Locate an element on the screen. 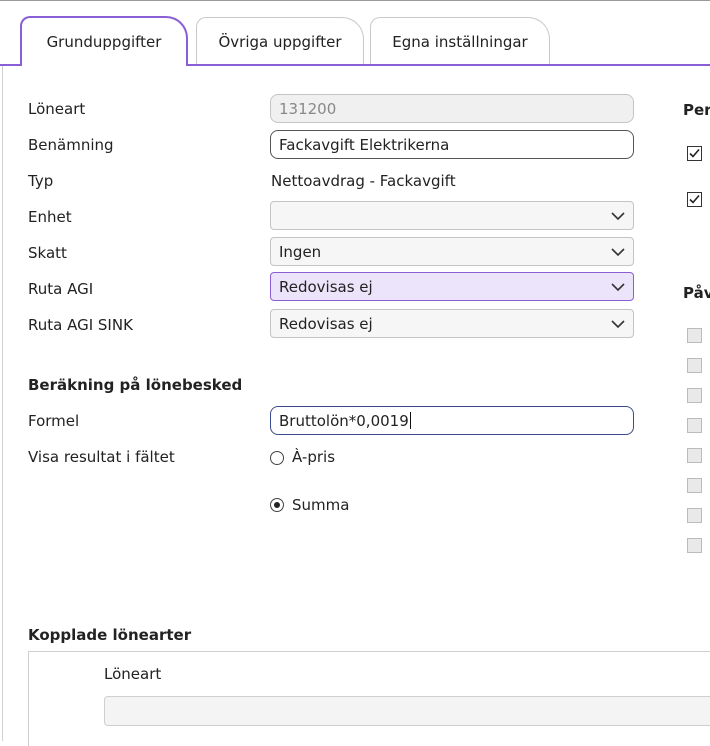 The width and height of the screenshot is (710, 746). skatt-select: Ingen is located at coordinates (452, 251).